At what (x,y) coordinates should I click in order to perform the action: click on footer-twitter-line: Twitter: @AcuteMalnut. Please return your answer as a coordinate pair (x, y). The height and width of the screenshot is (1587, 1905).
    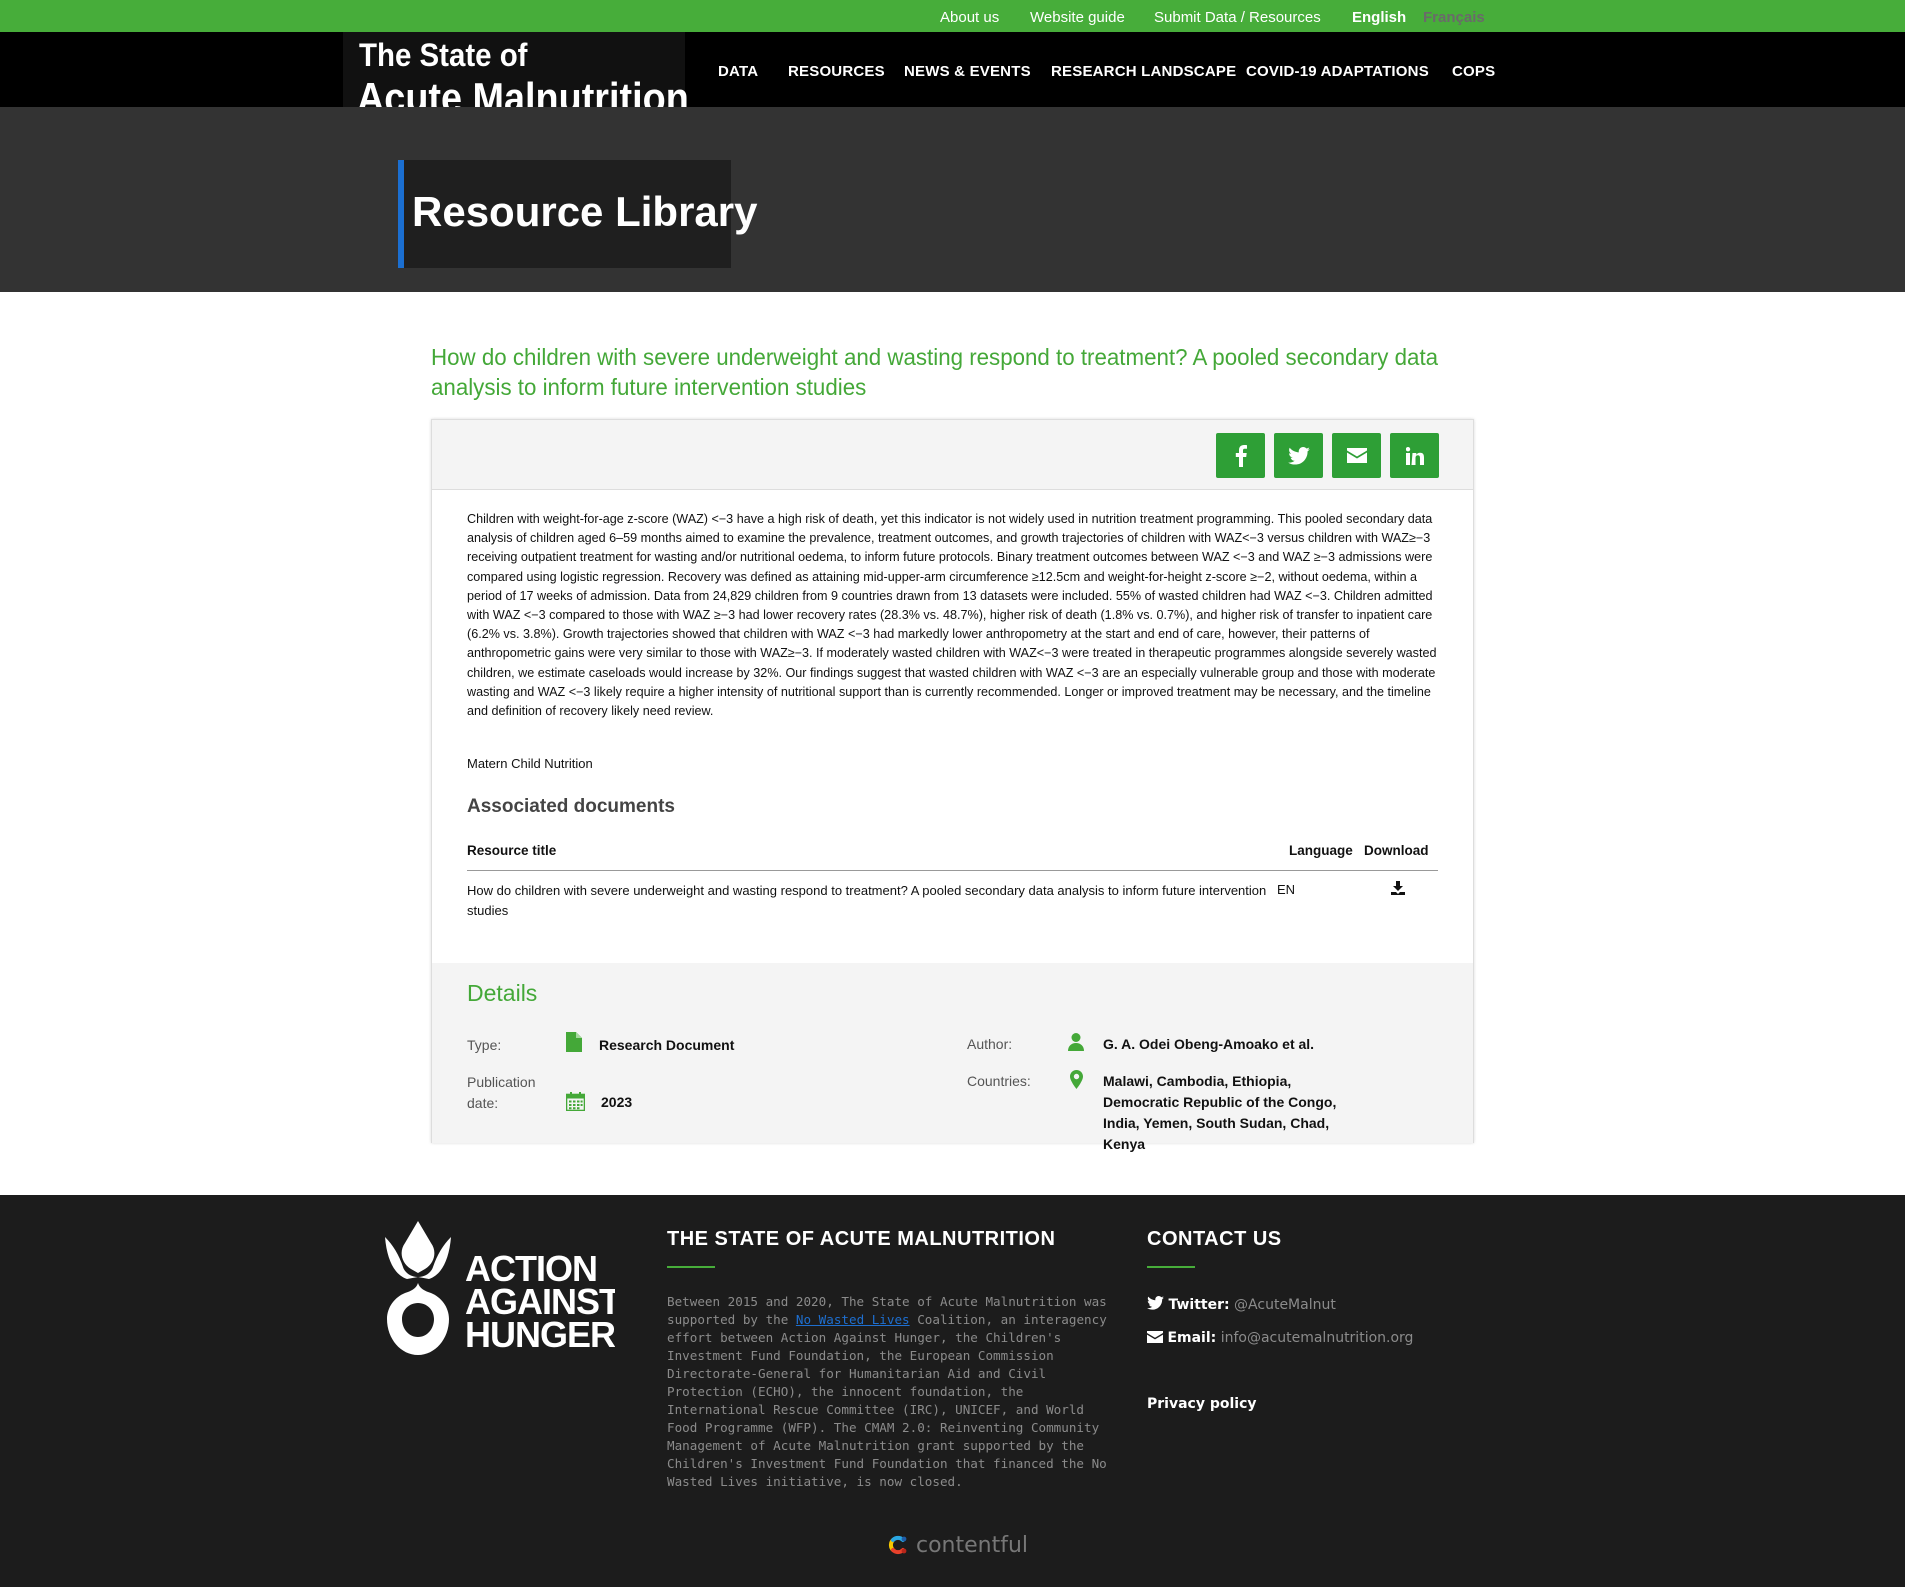
    Looking at the image, I should click on (1241, 1304).